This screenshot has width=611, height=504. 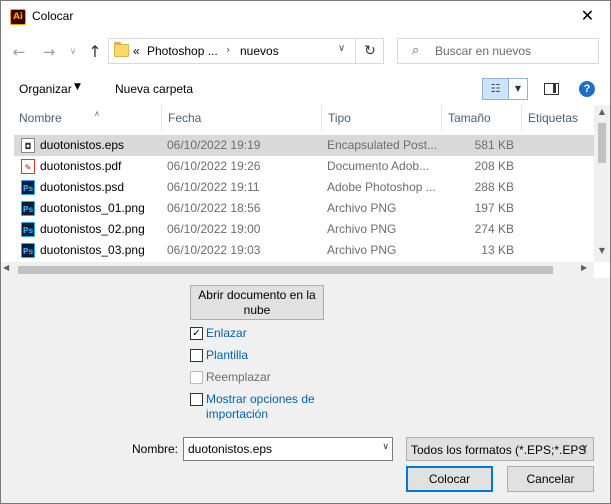 What do you see at coordinates (214, 229) in the screenshot?
I see `file-date: 06/10/2022 19:00` at bounding box center [214, 229].